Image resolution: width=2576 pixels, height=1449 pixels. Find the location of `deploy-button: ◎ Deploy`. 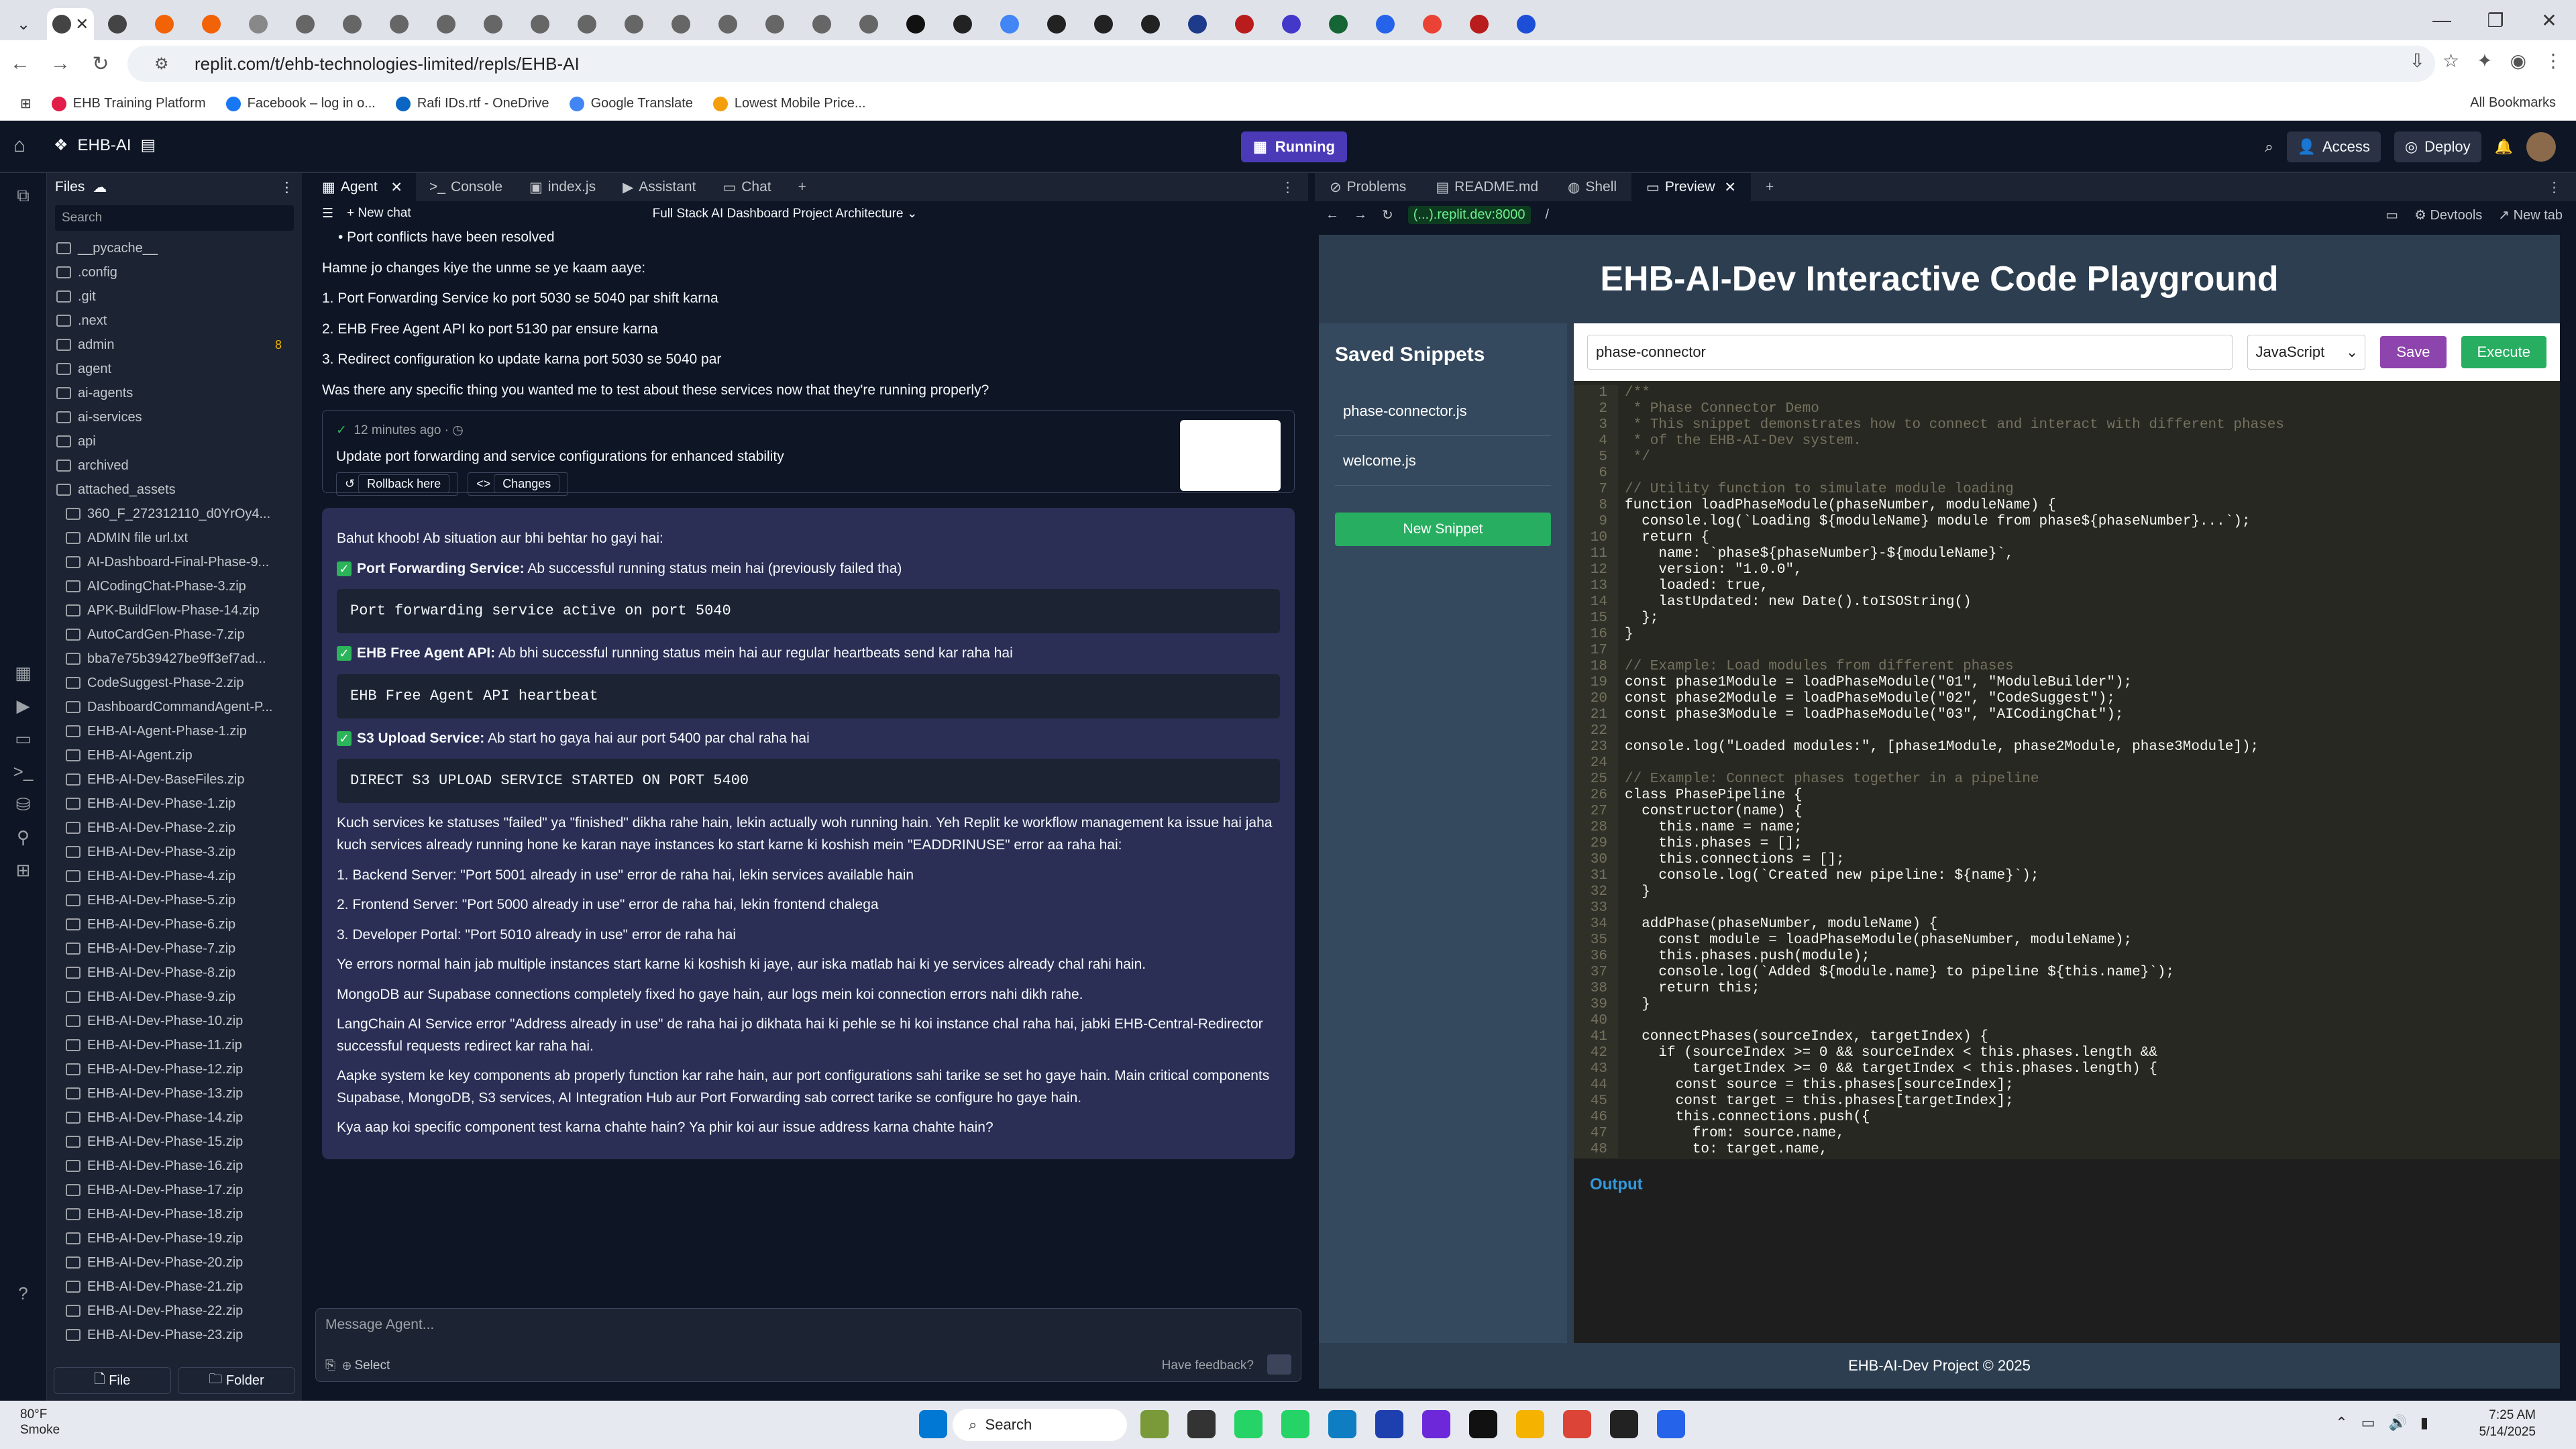

deploy-button: ◎ Deploy is located at coordinates (2437, 146).